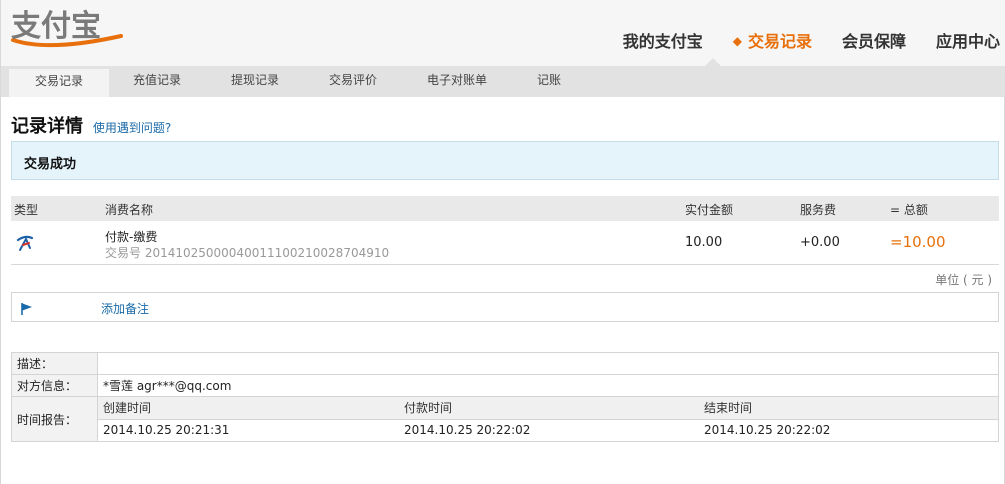  I want to click on sub-nav-review: 交易评价, so click(353, 81).